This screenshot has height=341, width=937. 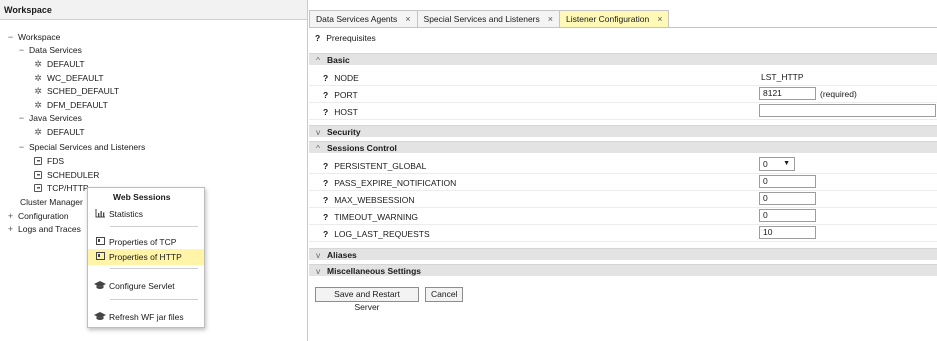 I want to click on menu-item-properties-http: Properties of HTTP, so click(x=146, y=257).